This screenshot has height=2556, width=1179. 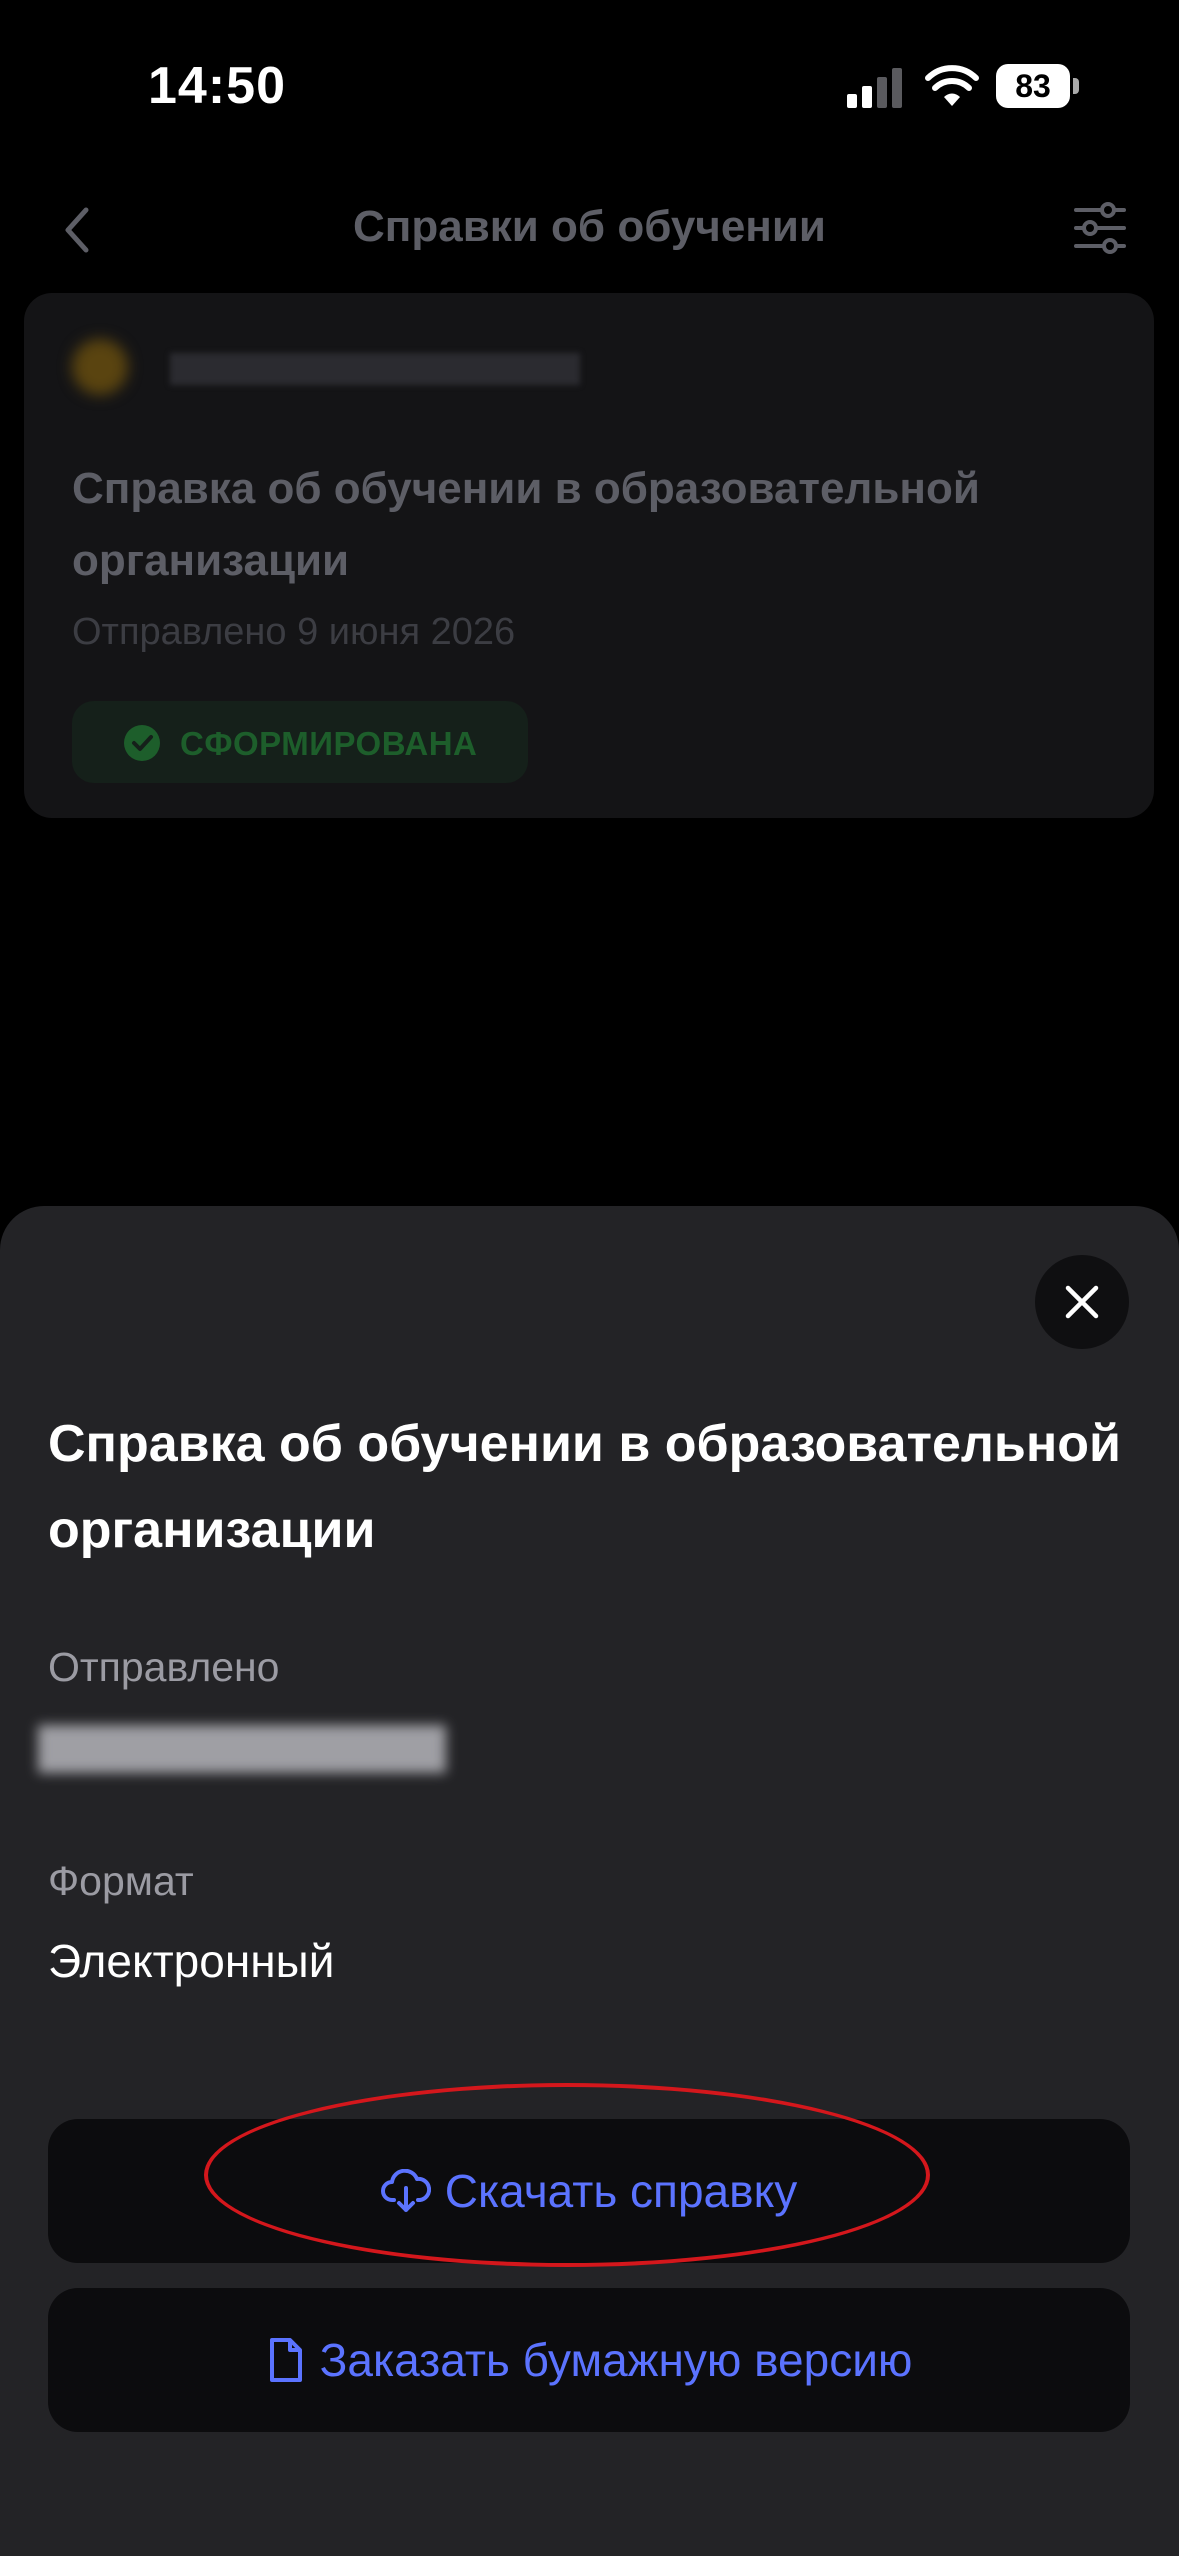 What do you see at coordinates (329, 743) in the screenshot?
I see `status-text: СФОРМИРОВАНА` at bounding box center [329, 743].